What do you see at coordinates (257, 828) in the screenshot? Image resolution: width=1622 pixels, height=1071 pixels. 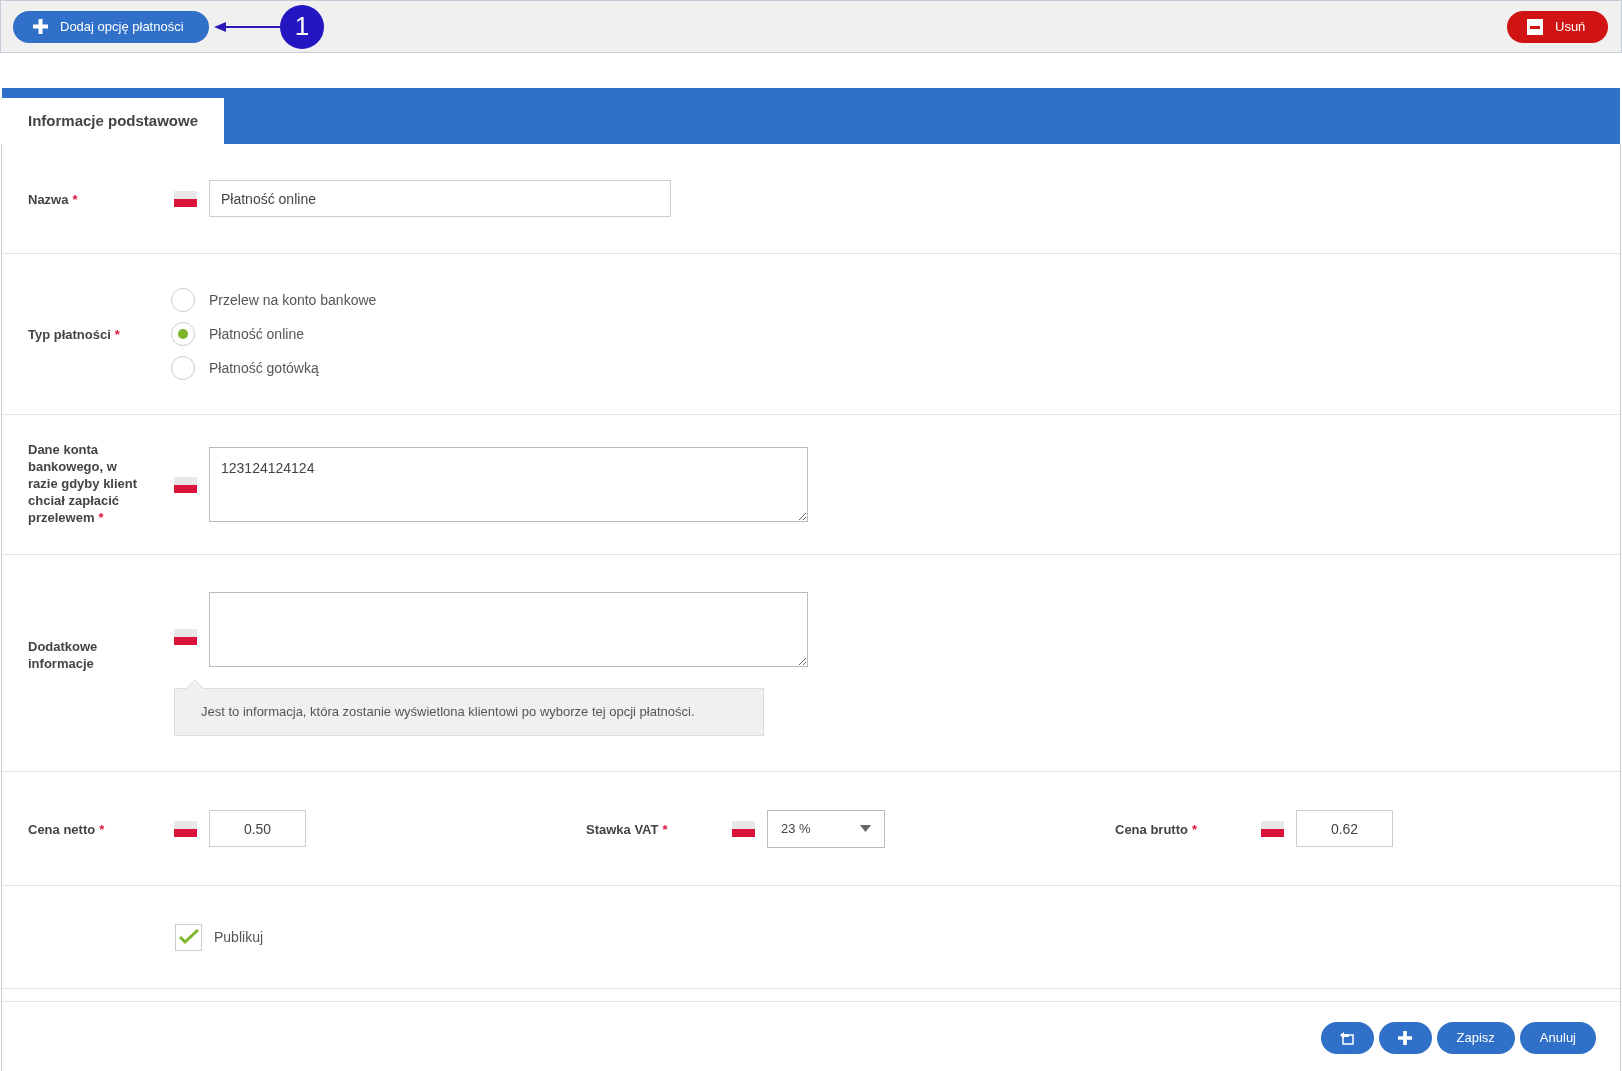 I see `price-input: 0.50` at bounding box center [257, 828].